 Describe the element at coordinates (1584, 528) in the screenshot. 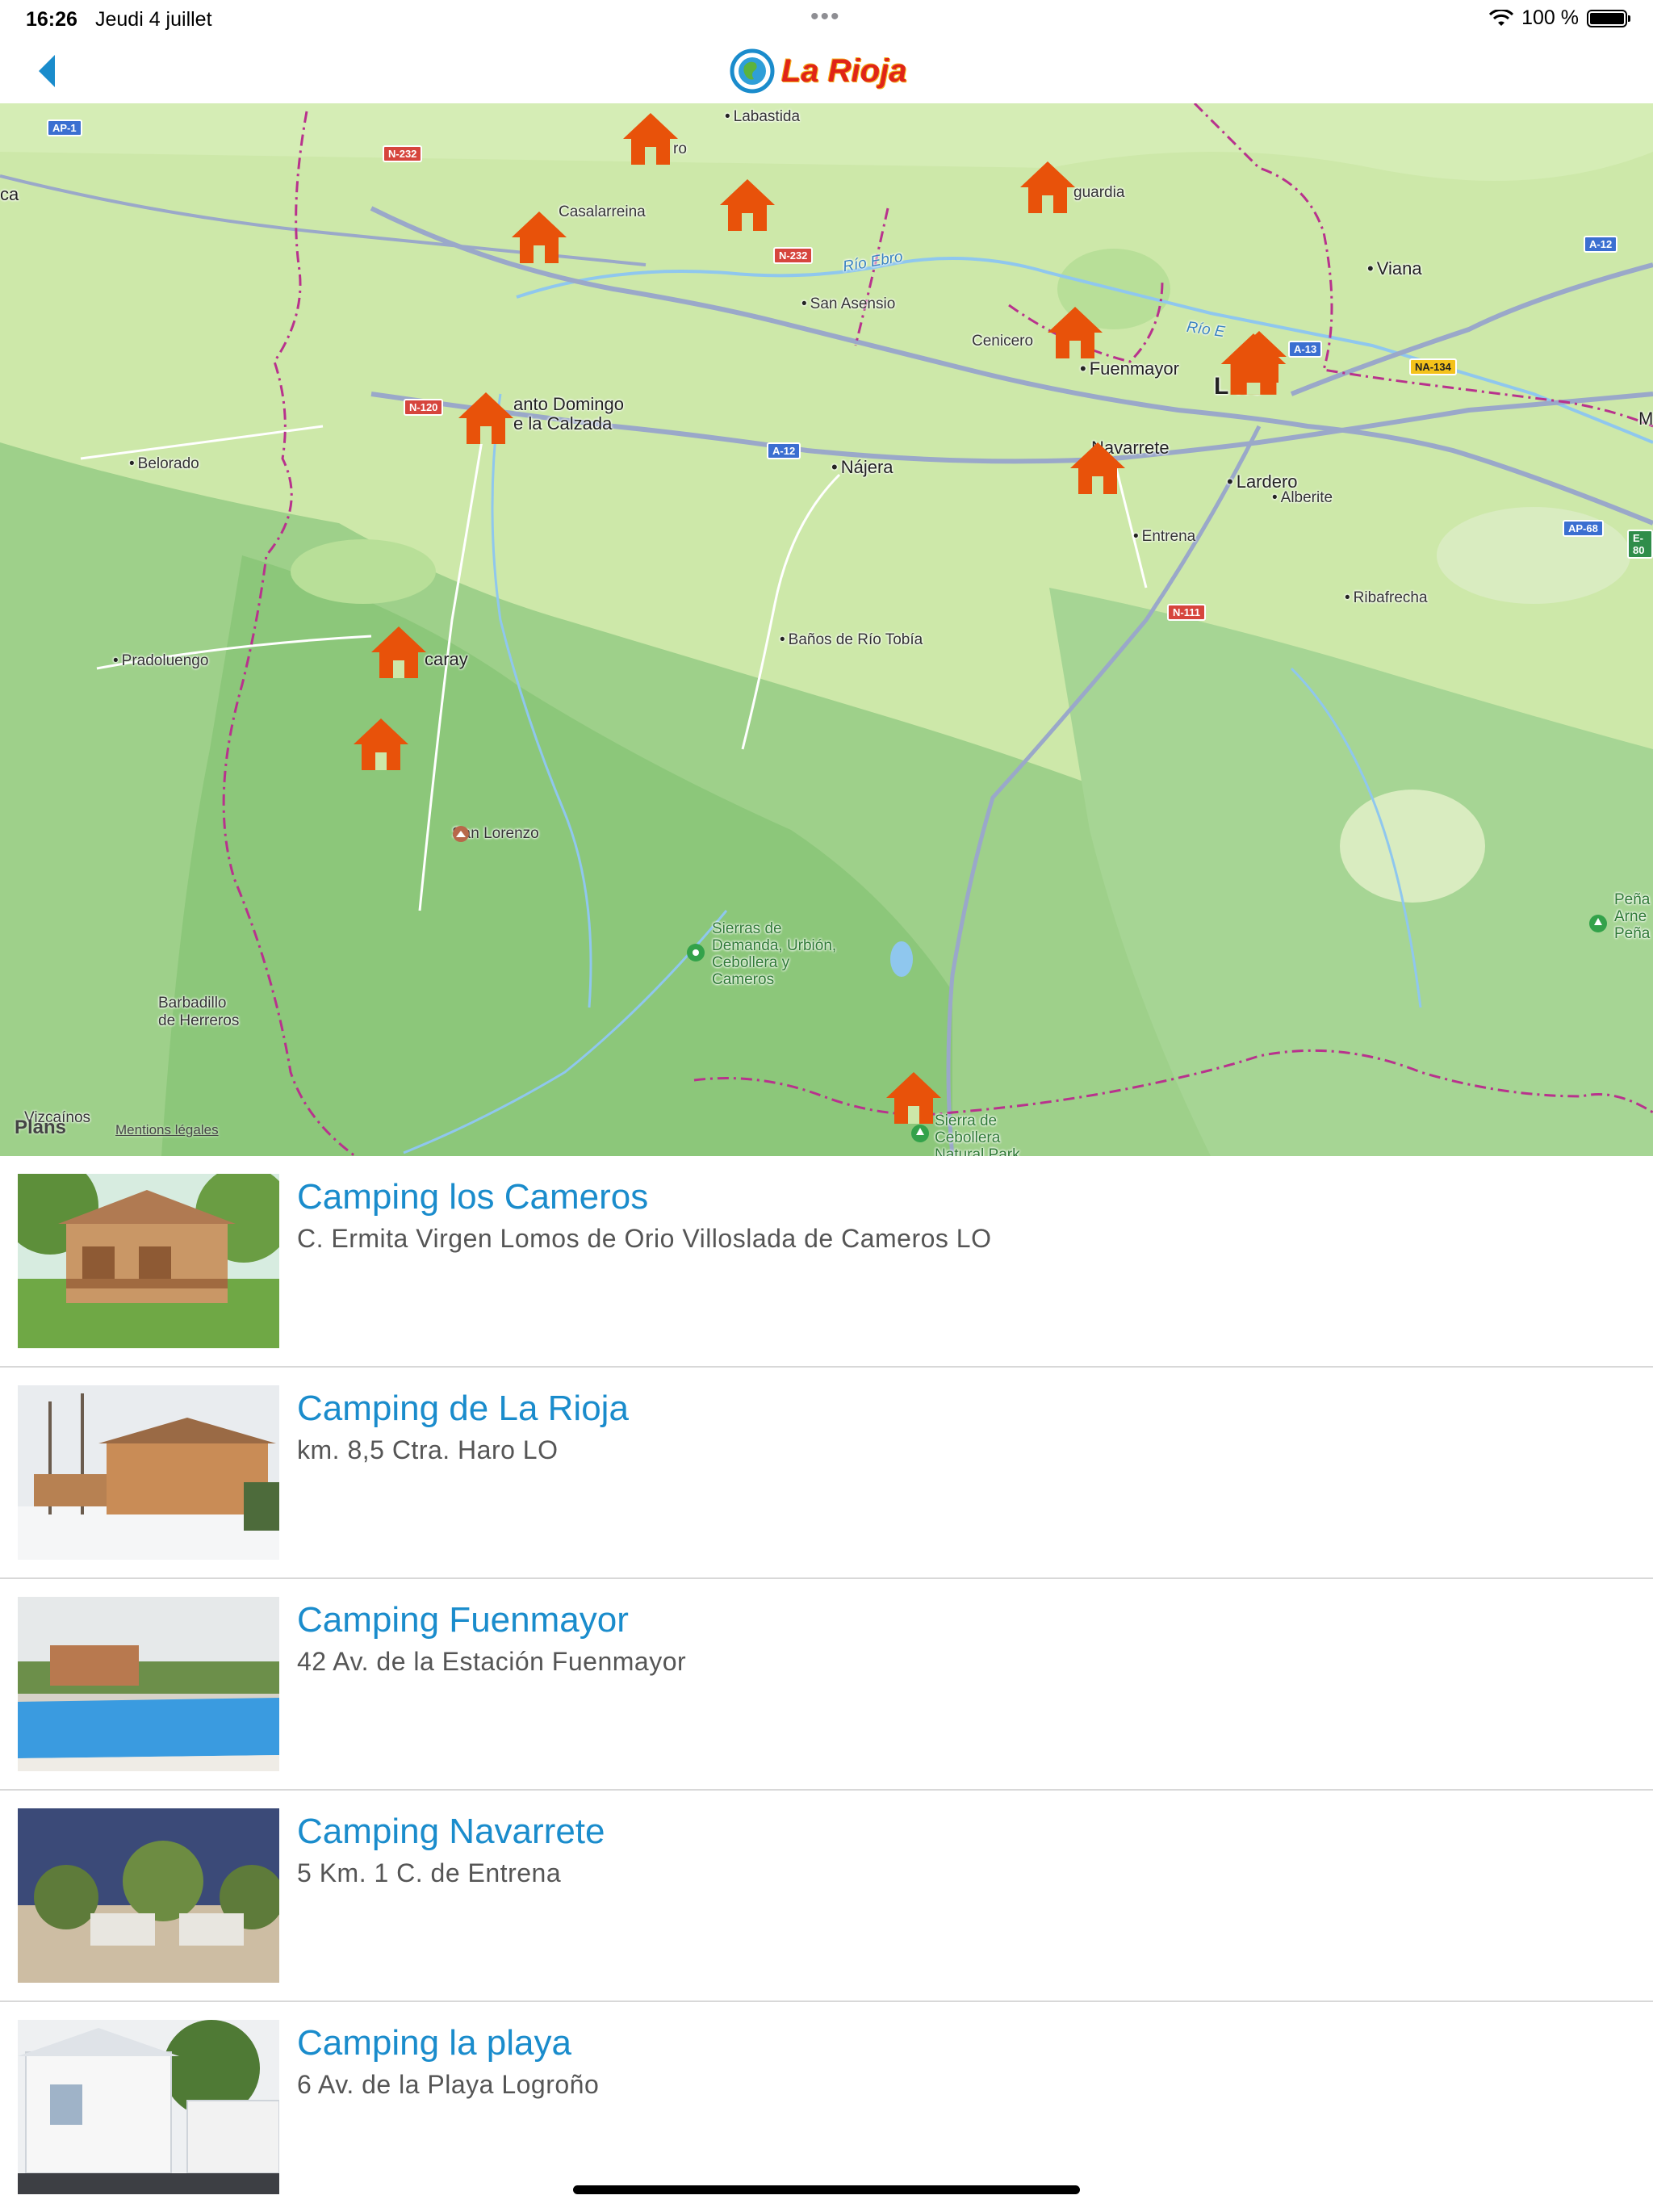

I see `road-shield: AP-68` at that location.